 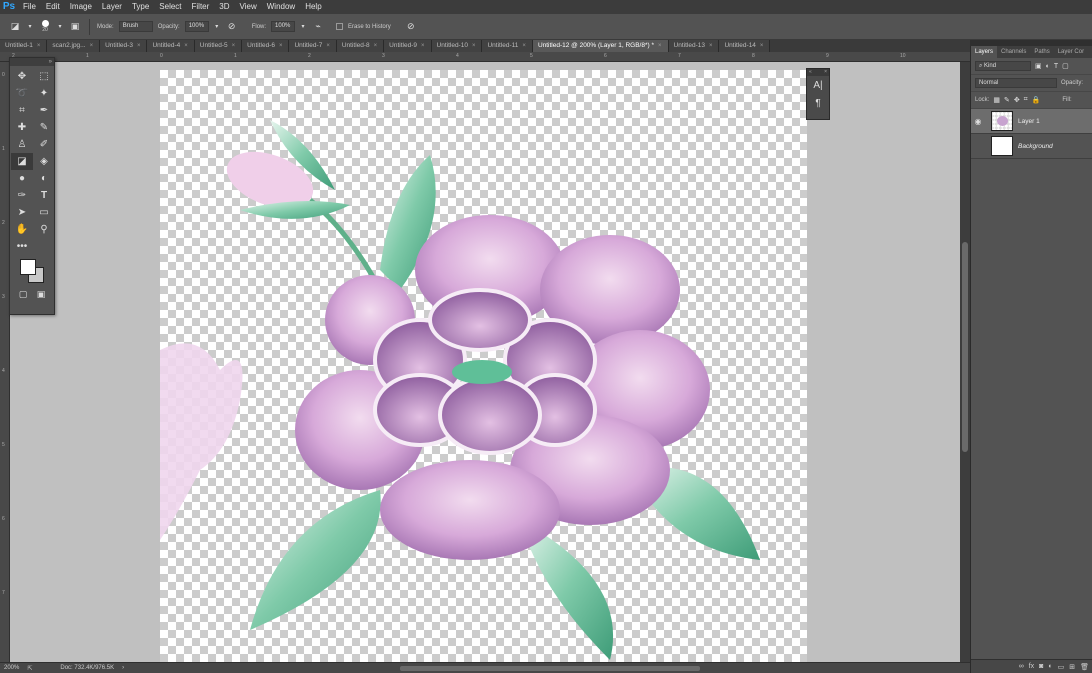 What do you see at coordinates (29, 668) in the screenshot?
I see `share-icon: ⇱` at bounding box center [29, 668].